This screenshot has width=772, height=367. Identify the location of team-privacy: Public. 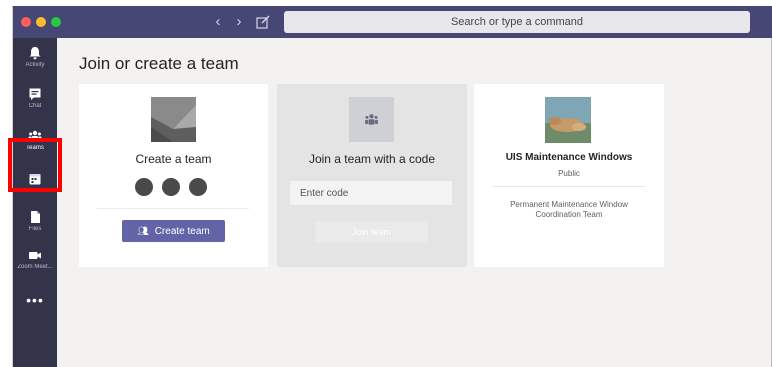
(569, 173).